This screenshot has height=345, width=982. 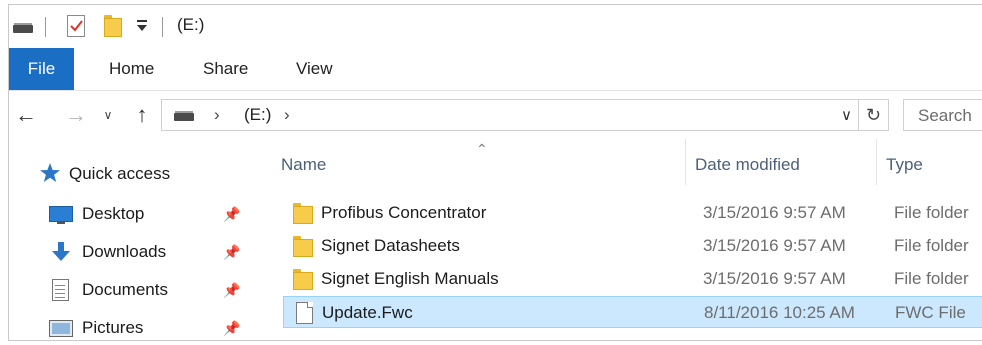 I want to click on sort-ascending-icon: ⌃, so click(x=482, y=149).